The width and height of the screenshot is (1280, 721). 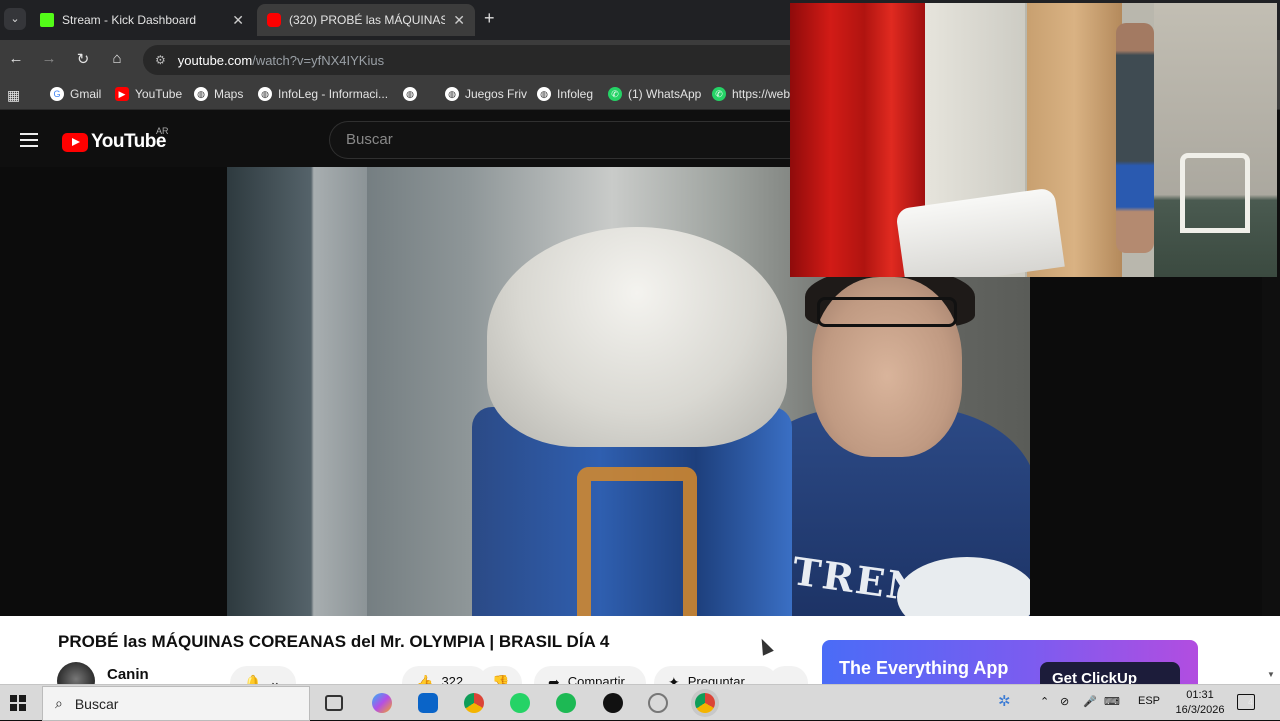 What do you see at coordinates (59, 703) in the screenshot?
I see `search-icon: ⌕` at bounding box center [59, 703].